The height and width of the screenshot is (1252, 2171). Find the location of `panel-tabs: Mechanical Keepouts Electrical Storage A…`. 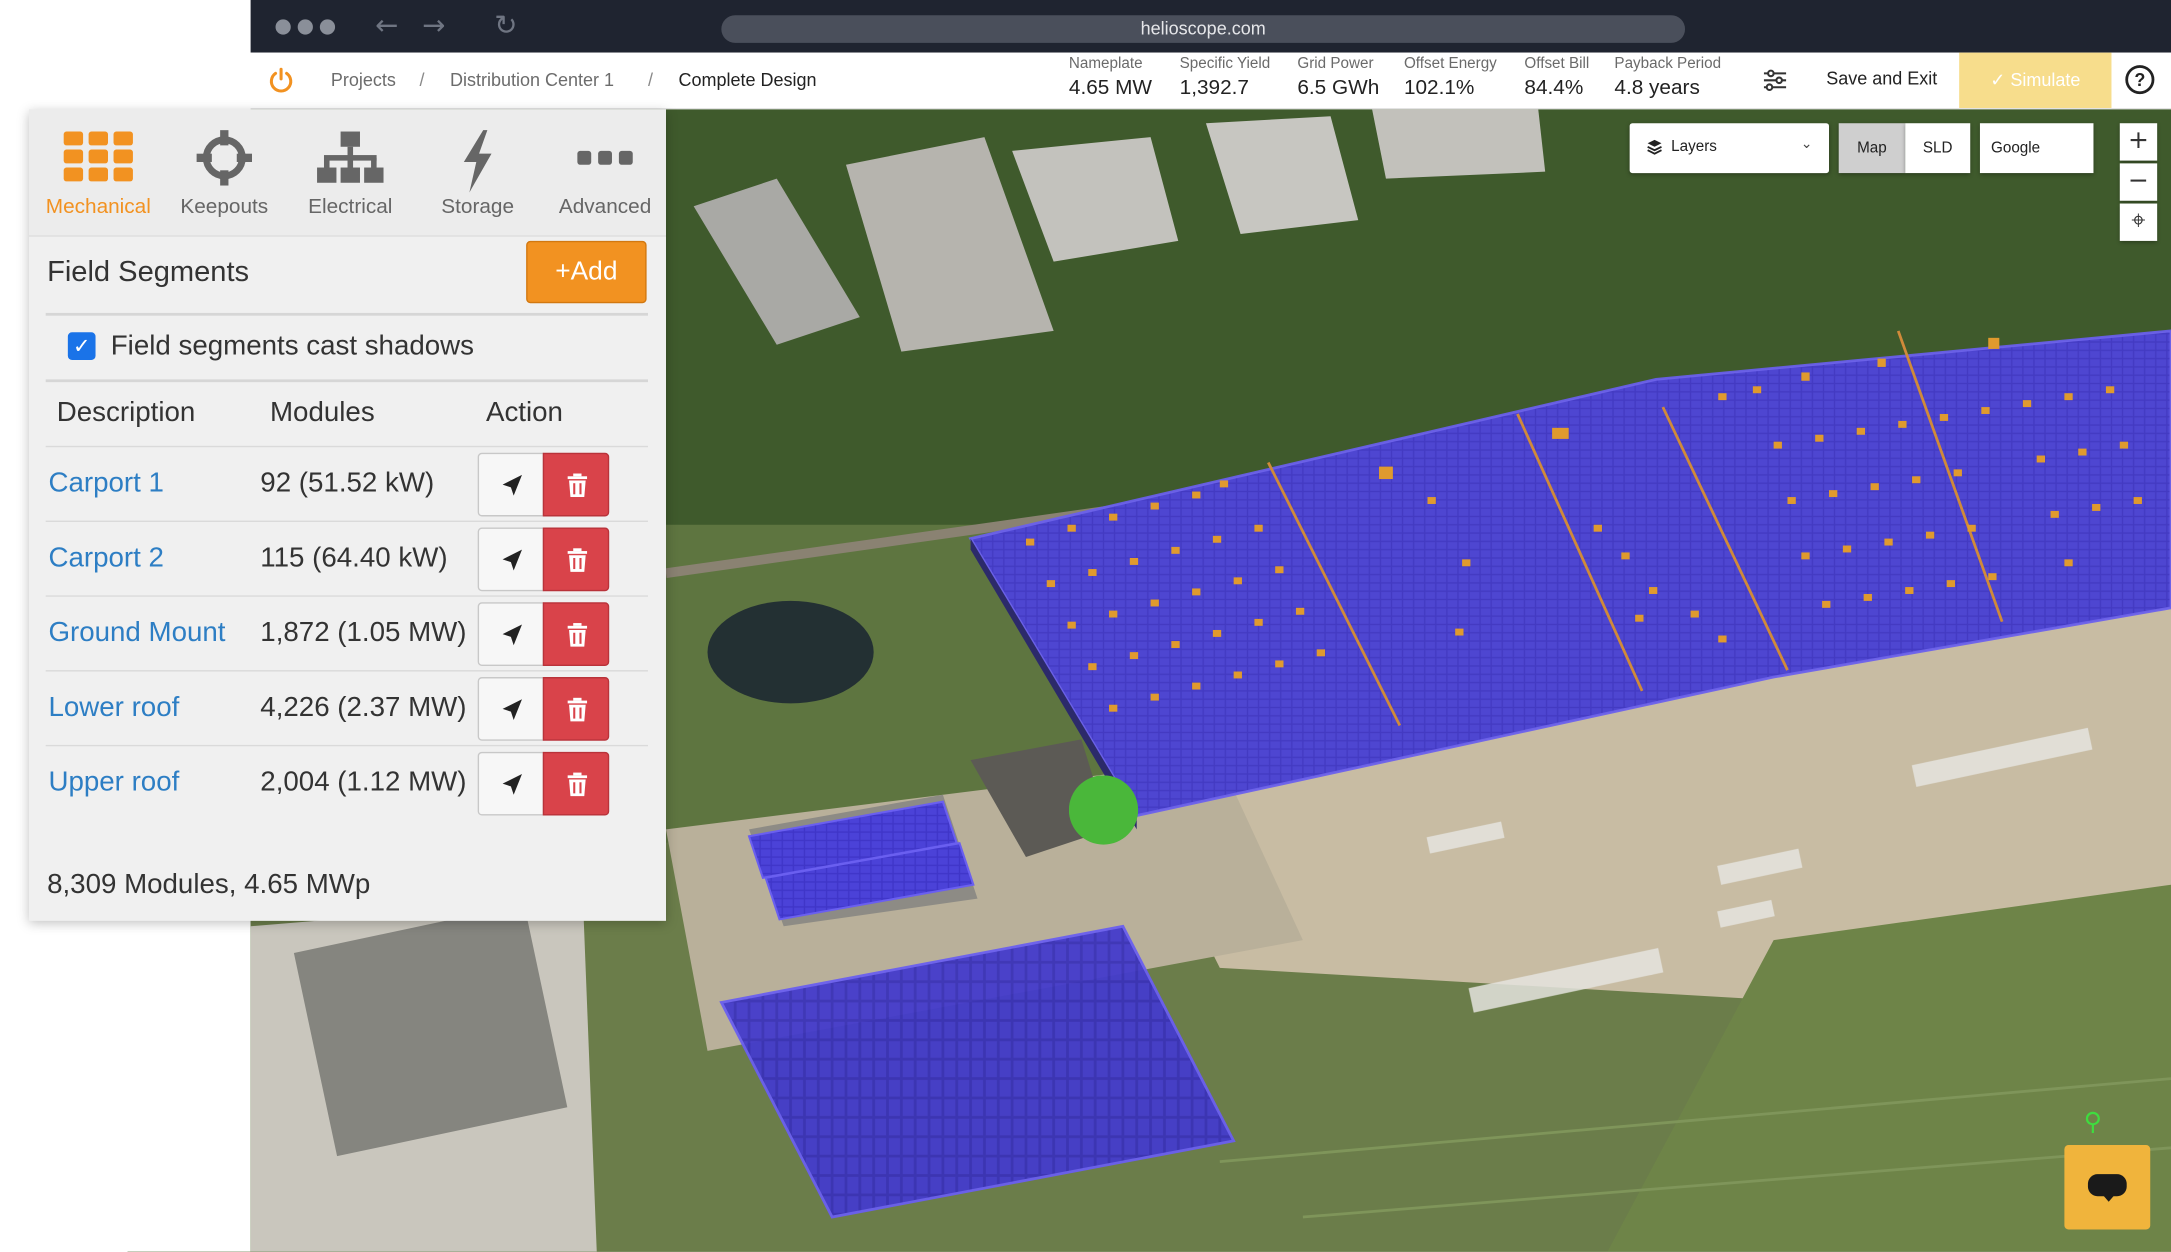

panel-tabs: Mechanical Keepouts Electrical Storage A… is located at coordinates (348, 173).